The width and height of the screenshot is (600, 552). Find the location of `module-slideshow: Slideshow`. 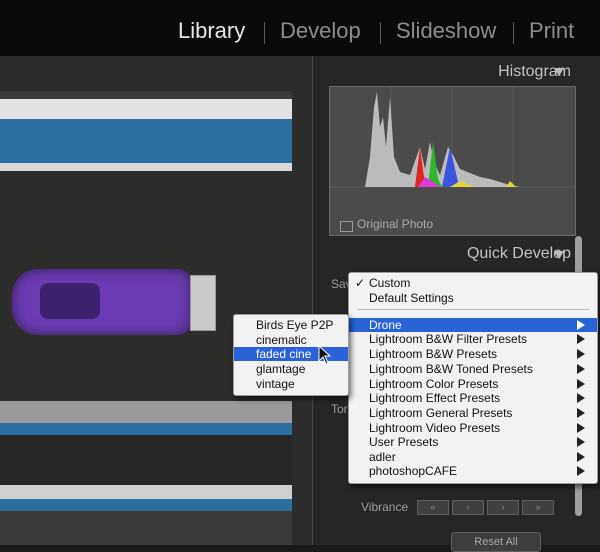

module-slideshow: Slideshow is located at coordinates (446, 31).